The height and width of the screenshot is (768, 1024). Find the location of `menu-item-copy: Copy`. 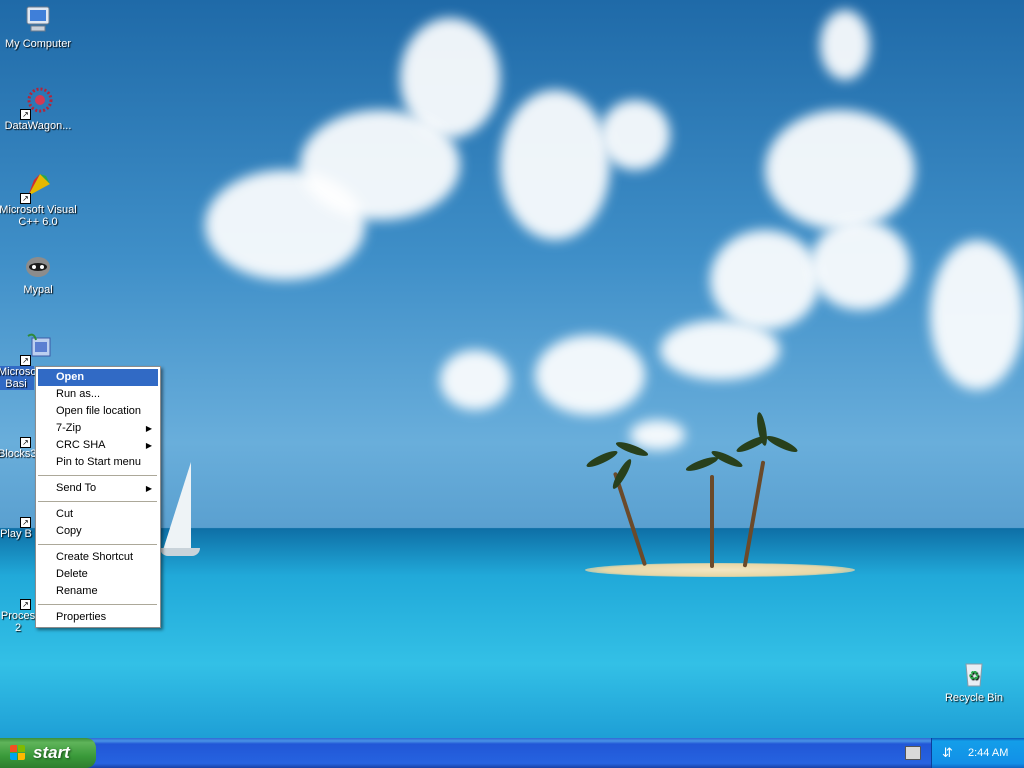

menu-item-copy: Copy is located at coordinates (98, 531).